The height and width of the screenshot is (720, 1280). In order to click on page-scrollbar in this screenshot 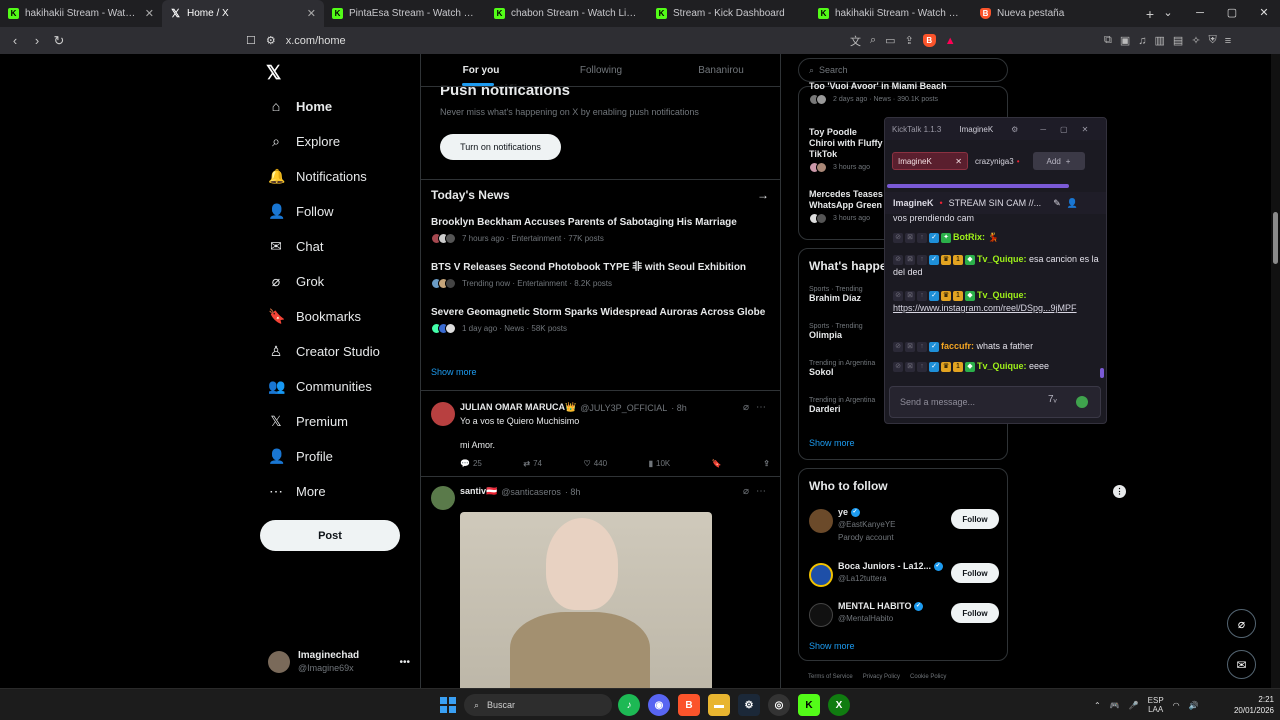, I will do `click(1275, 371)`.